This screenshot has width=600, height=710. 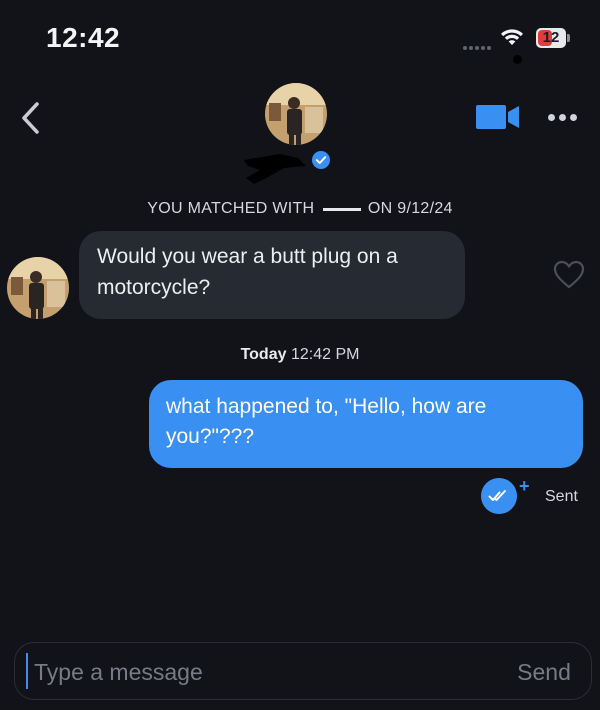 I want to click on redacted-match-name, so click(x=275, y=169).